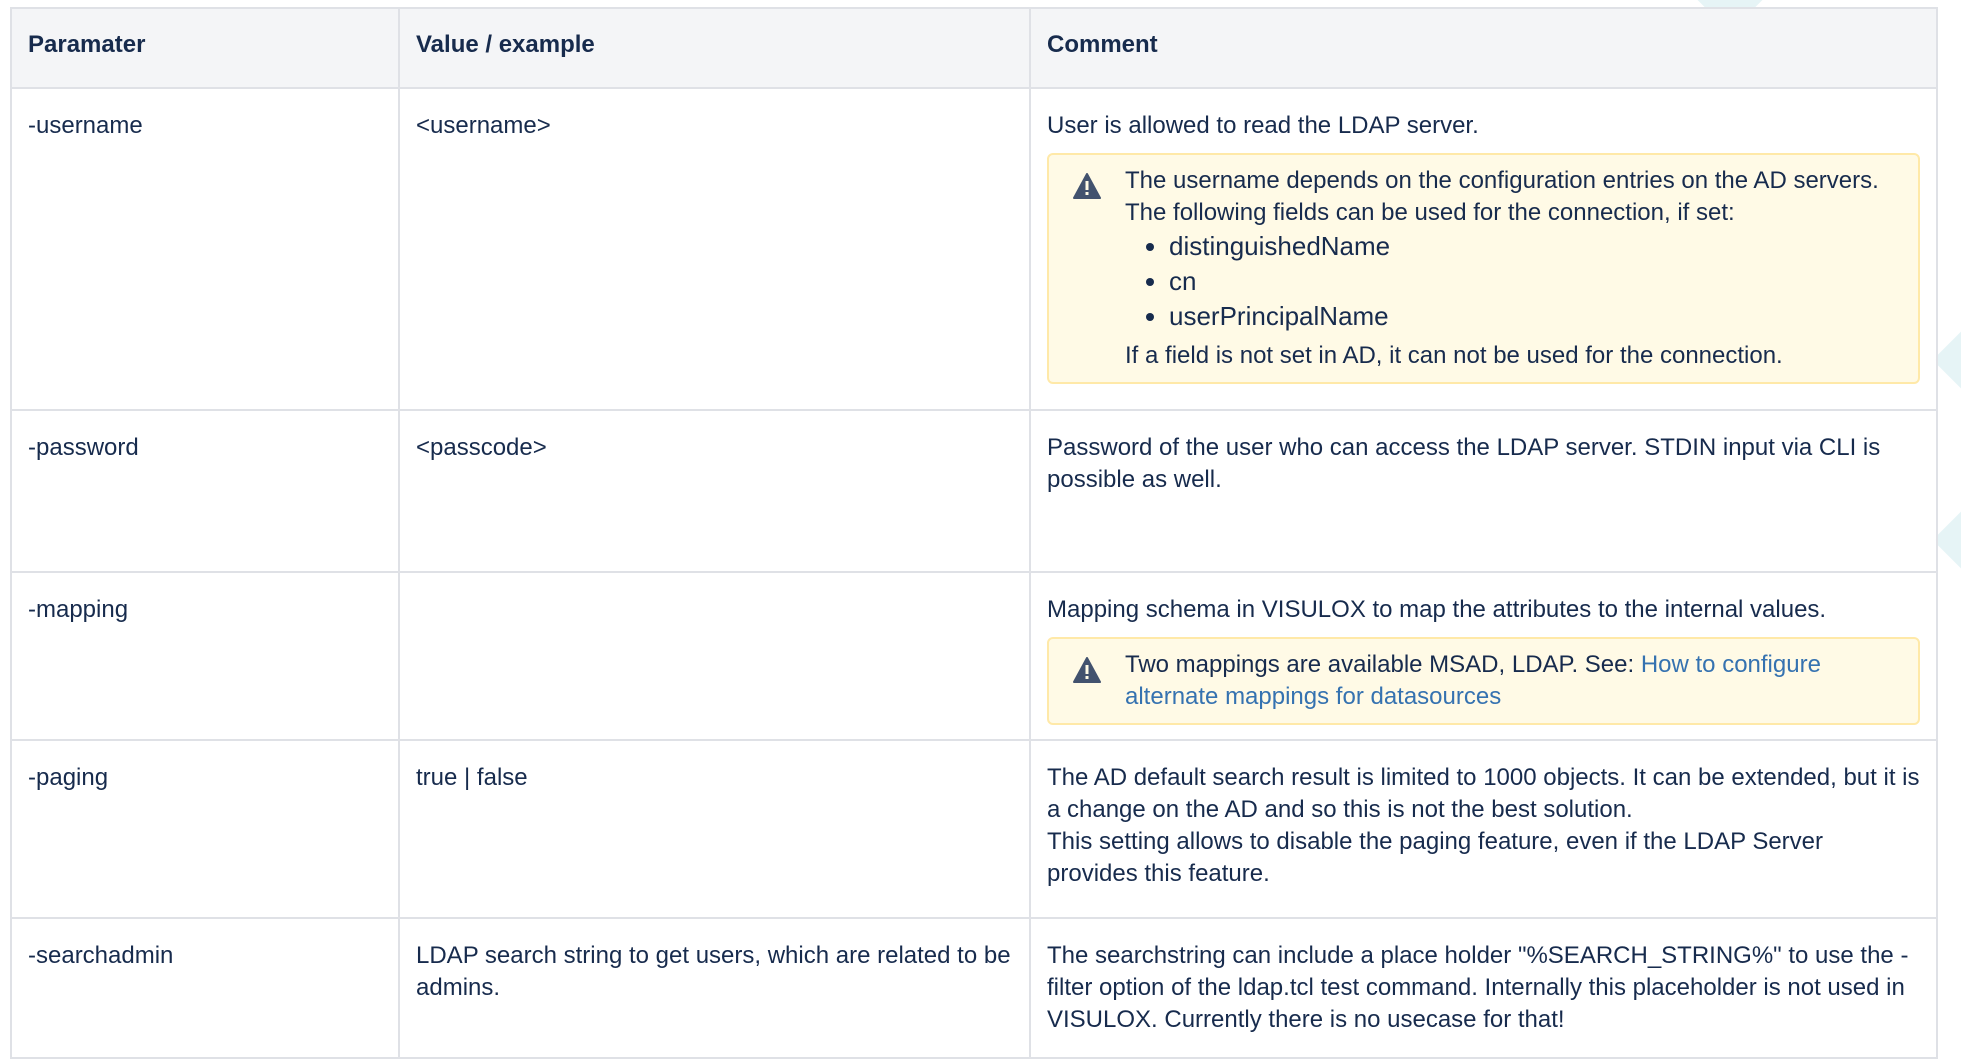  Describe the element at coordinates (205, 491) in the screenshot. I see `param-cell: -password` at that location.